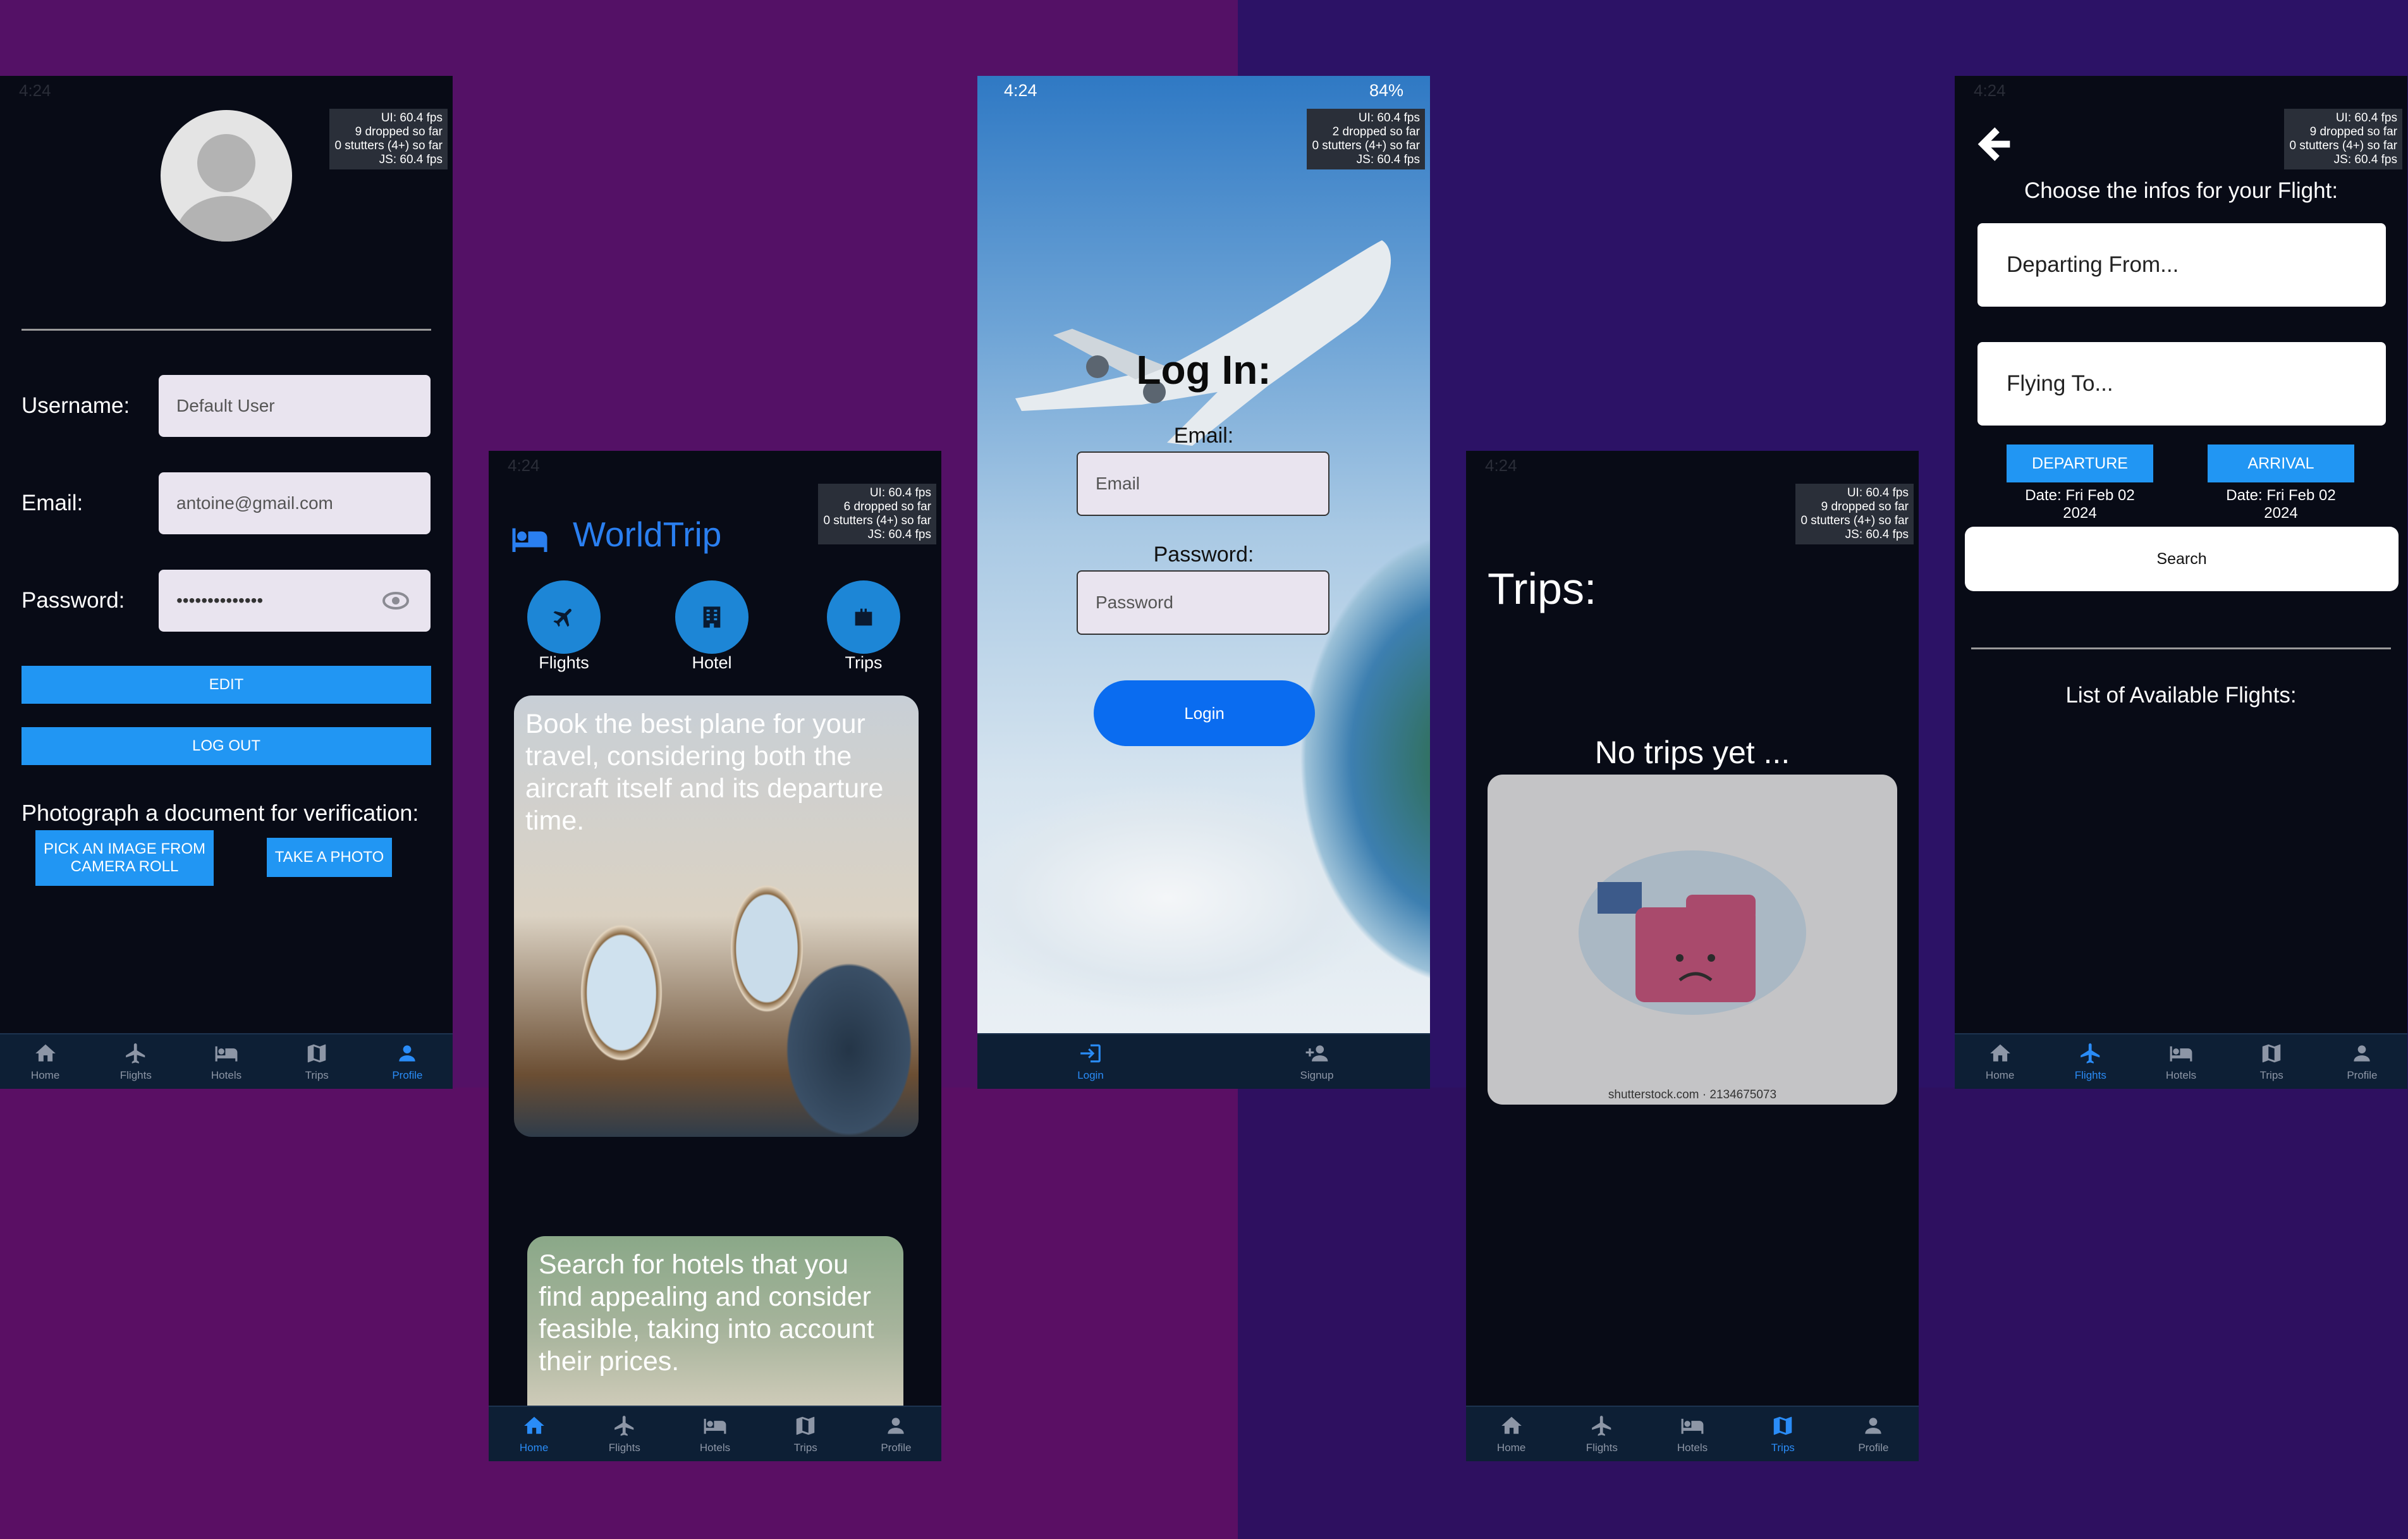 The height and width of the screenshot is (1539, 2408). Describe the element at coordinates (1693, 932) in the screenshot. I see `sad-folder-illustration` at that location.